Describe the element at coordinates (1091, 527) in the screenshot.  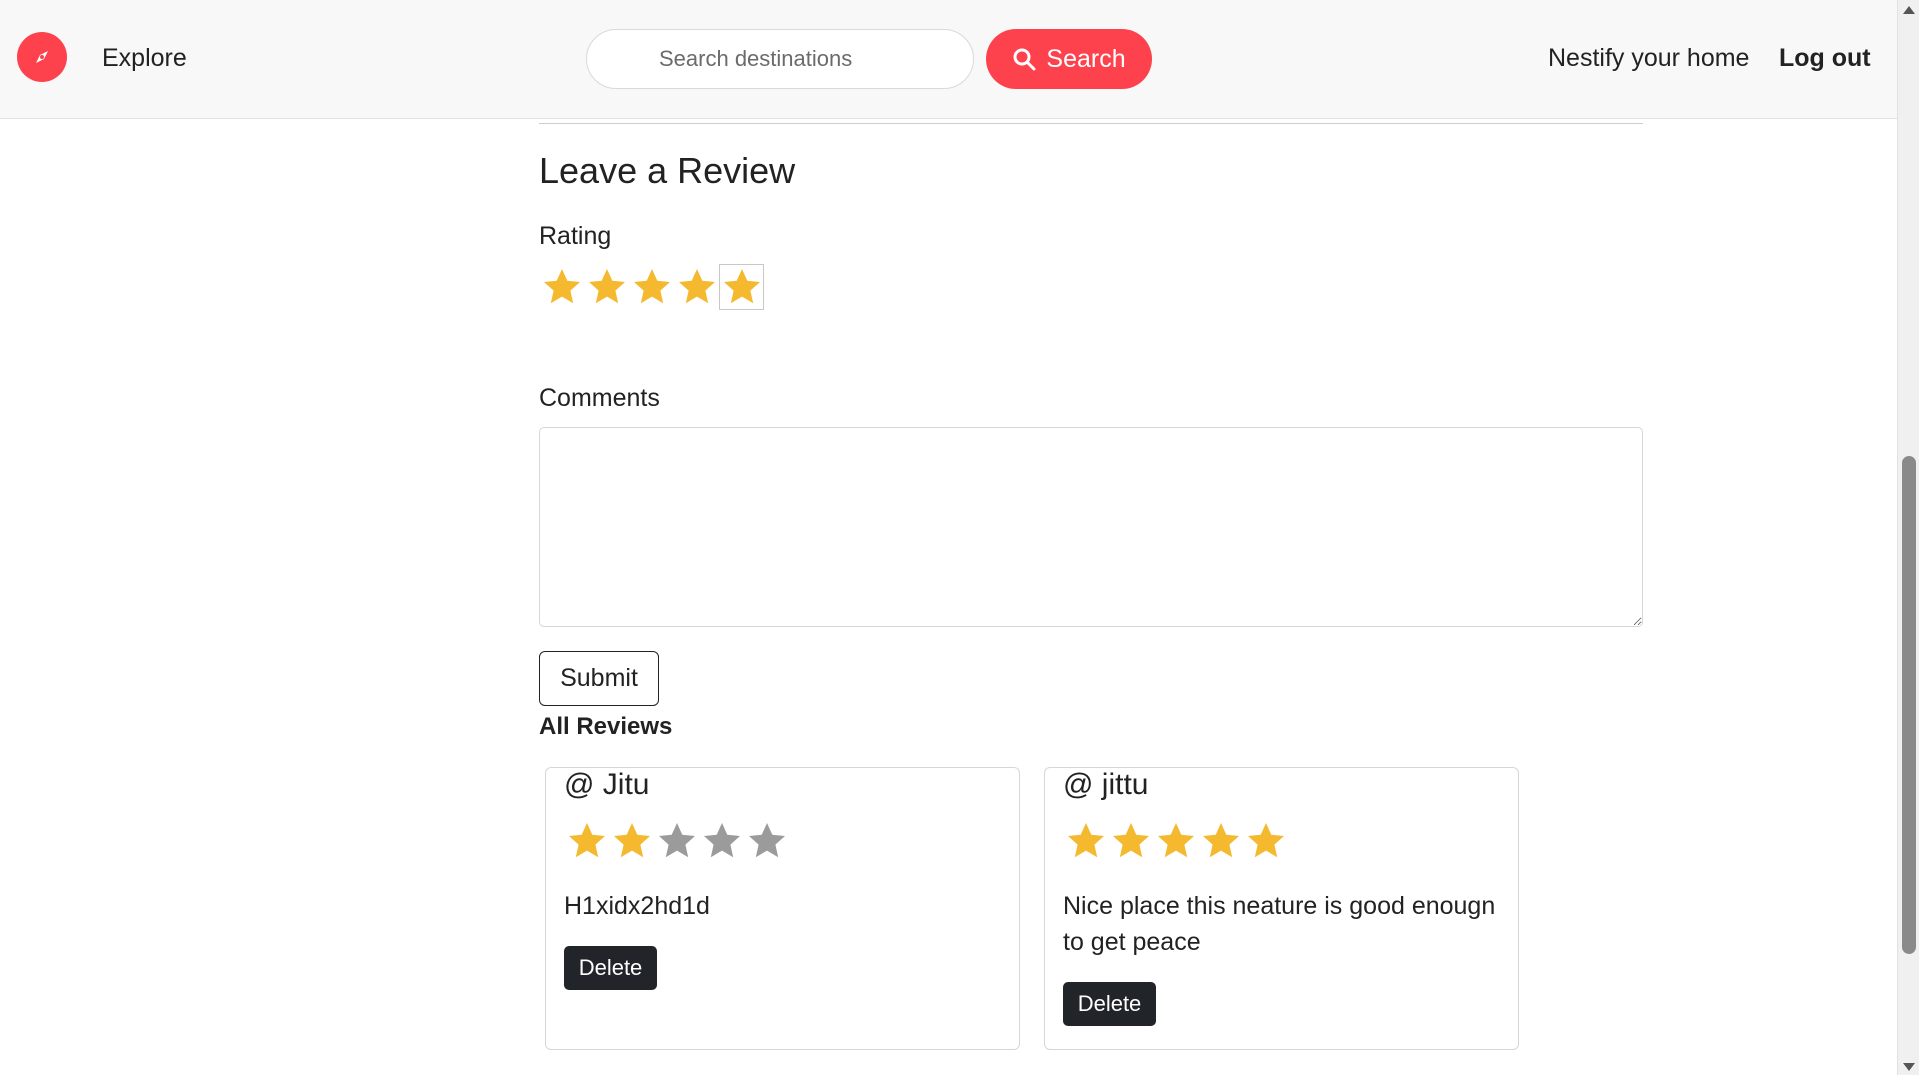
I see `comments-textarea` at that location.